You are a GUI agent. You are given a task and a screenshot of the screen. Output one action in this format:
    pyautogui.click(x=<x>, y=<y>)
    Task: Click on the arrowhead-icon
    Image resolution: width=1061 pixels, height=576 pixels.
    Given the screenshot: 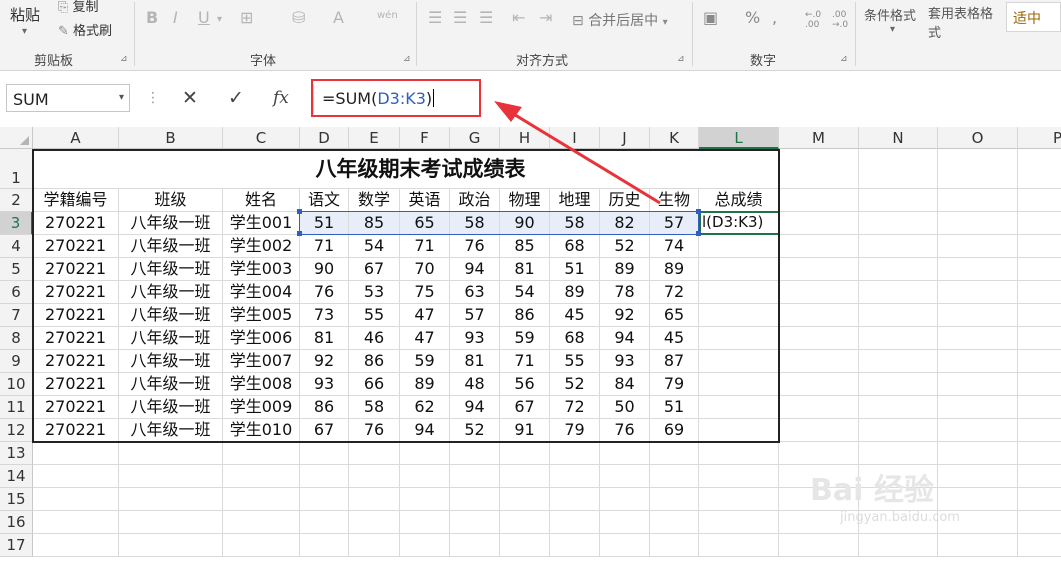 What is the action you would take?
    pyautogui.click(x=508, y=111)
    